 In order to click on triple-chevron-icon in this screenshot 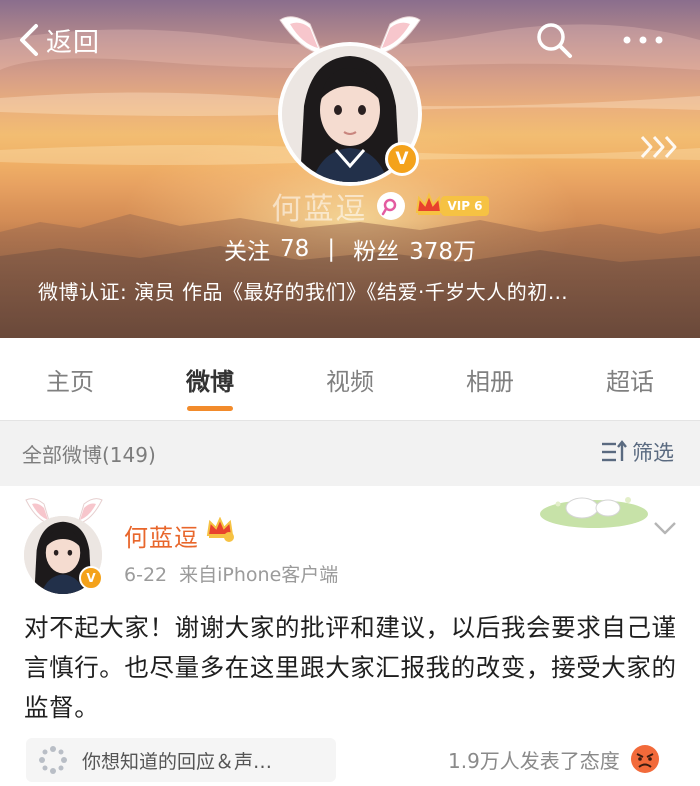, I will do `click(658, 147)`.